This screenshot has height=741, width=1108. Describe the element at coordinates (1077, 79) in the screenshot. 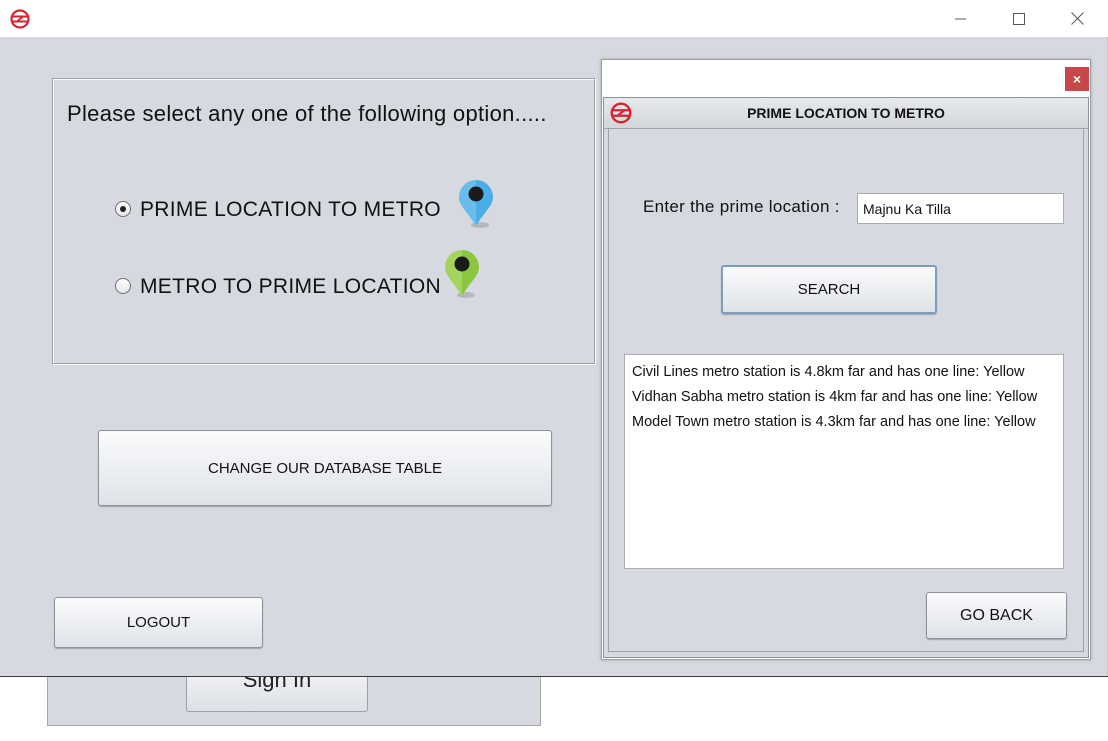

I see `dialog-close-button: ×` at that location.